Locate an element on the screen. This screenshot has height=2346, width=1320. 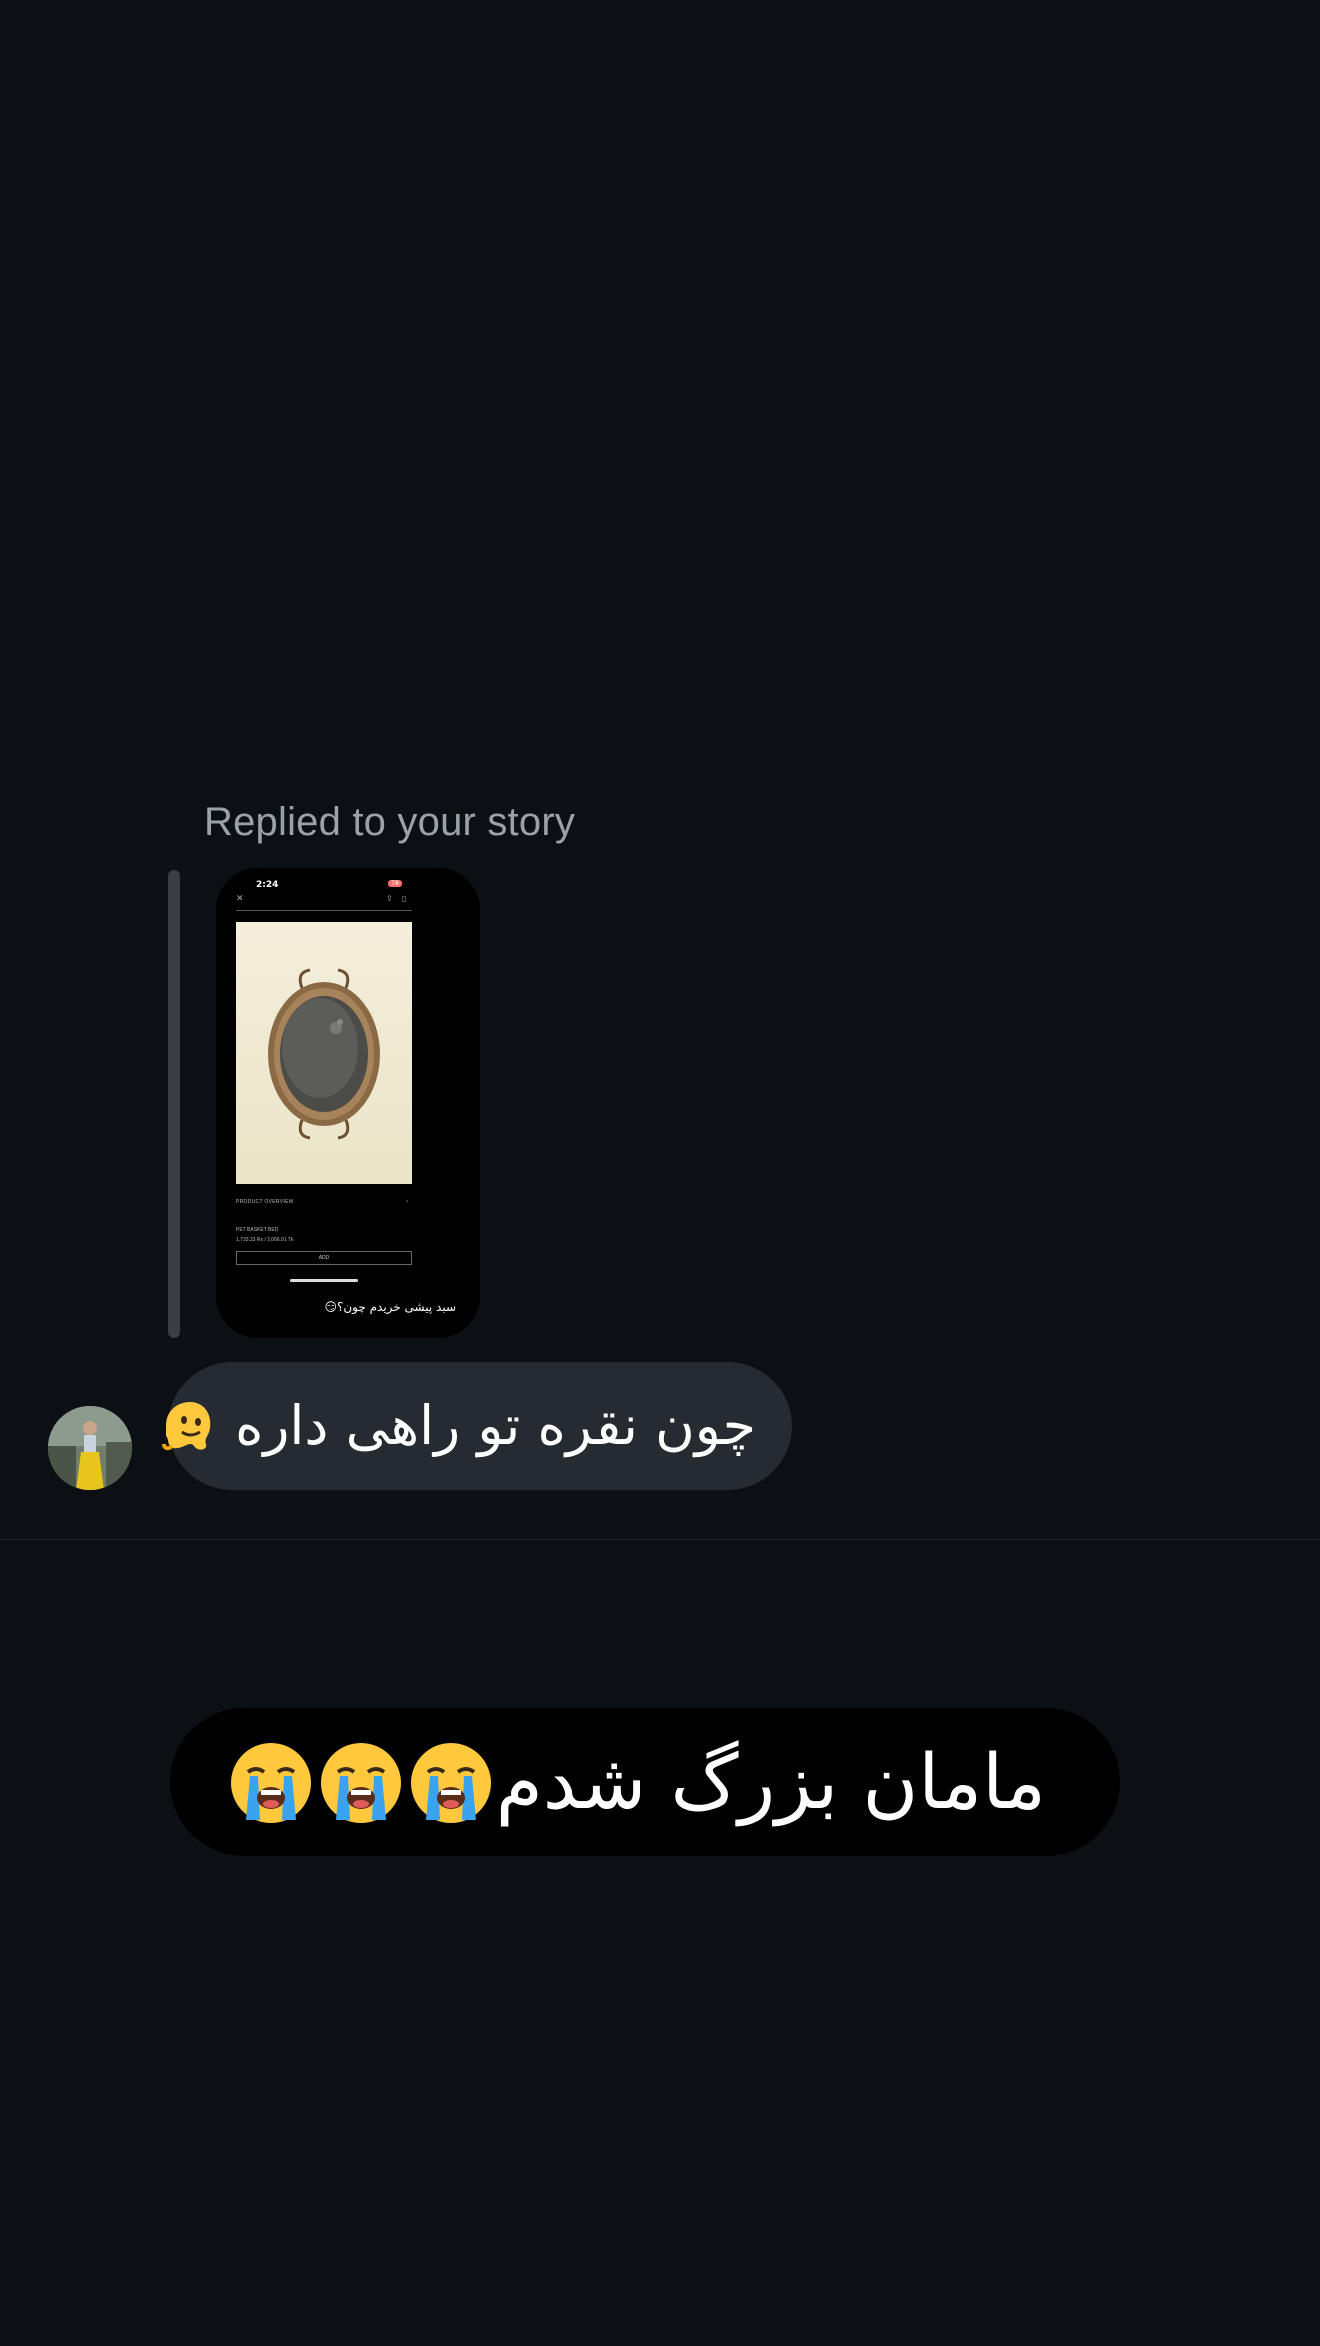
story-product-price: 1,733.33 Rs / 2,066.01 Tk is located at coordinates (265, 1240).